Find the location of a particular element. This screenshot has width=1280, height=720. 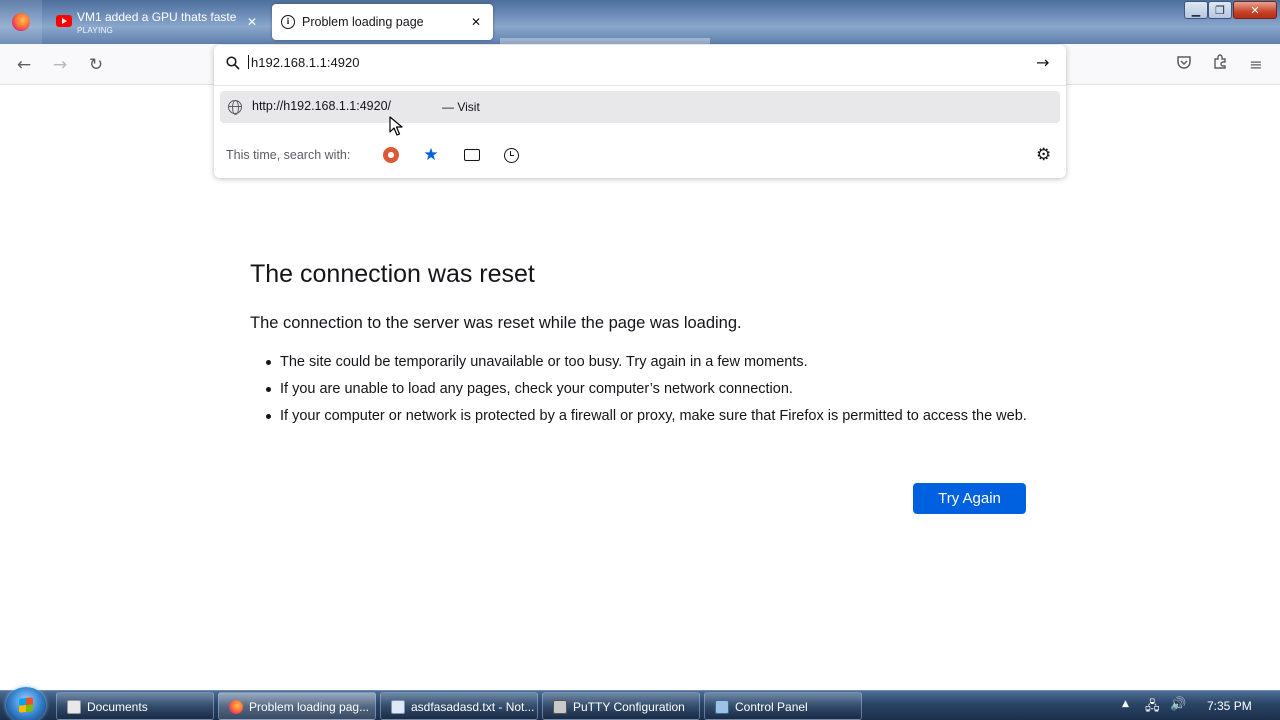

start-button is located at coordinates (26, 703).